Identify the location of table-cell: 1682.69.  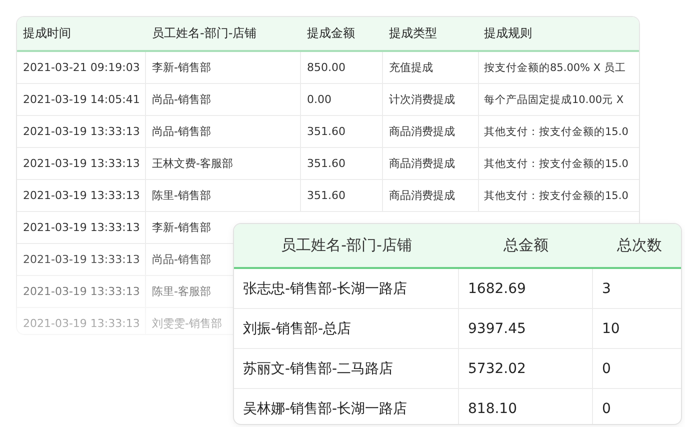
(526, 288).